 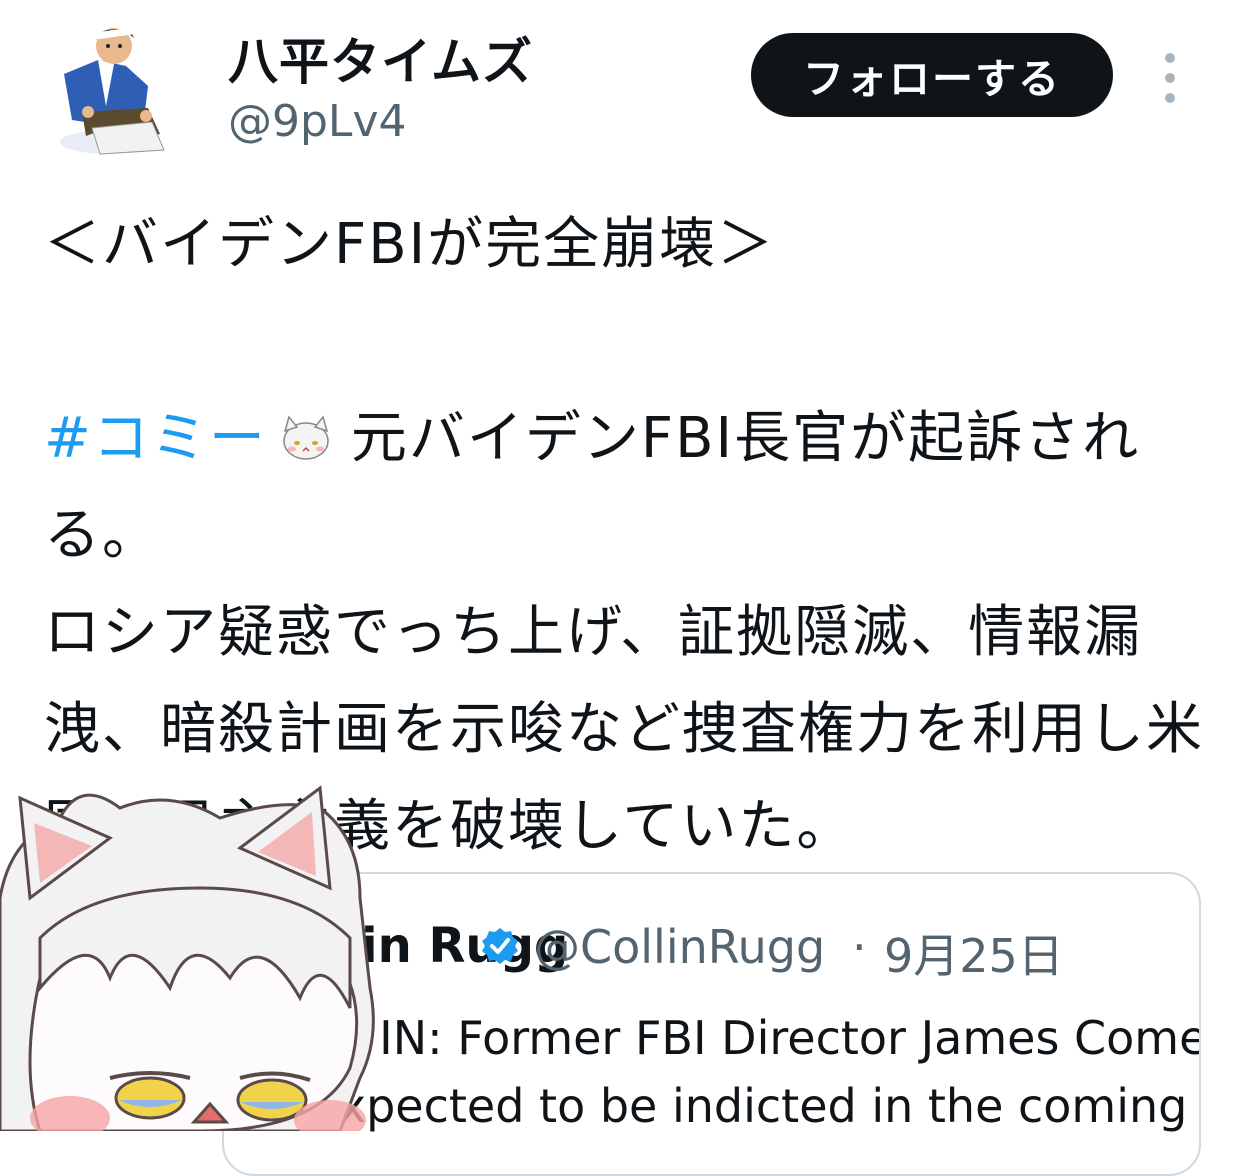 I want to click on author-handle: @9pLv4, so click(x=317, y=121).